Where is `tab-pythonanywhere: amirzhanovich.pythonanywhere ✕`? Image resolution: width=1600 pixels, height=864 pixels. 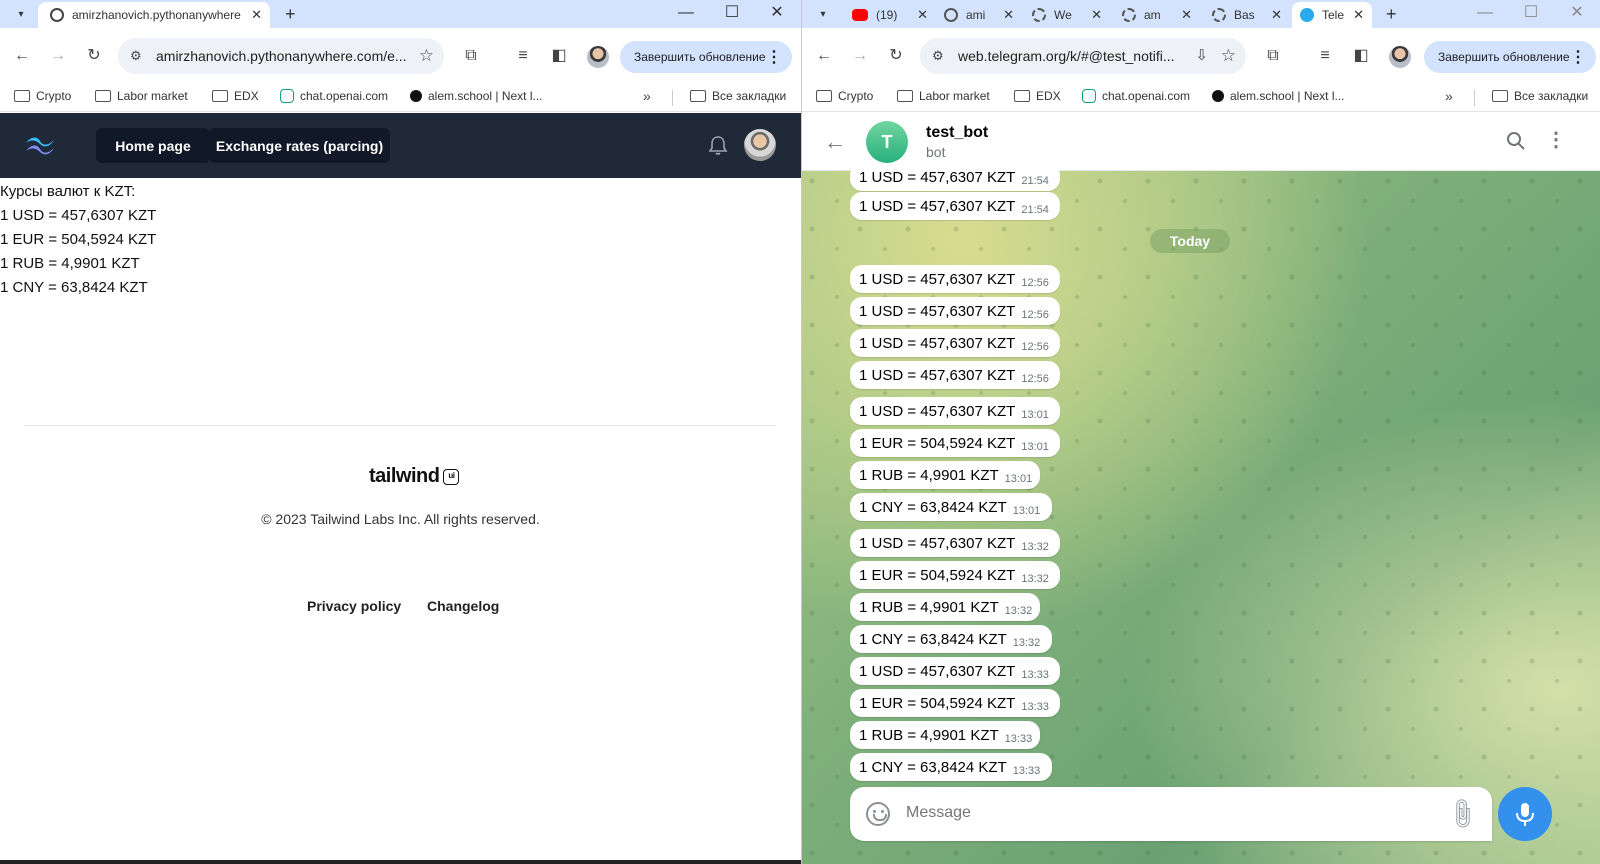 tab-pythonanywhere: amirzhanovich.pythonanywhere ✕ is located at coordinates (154, 15).